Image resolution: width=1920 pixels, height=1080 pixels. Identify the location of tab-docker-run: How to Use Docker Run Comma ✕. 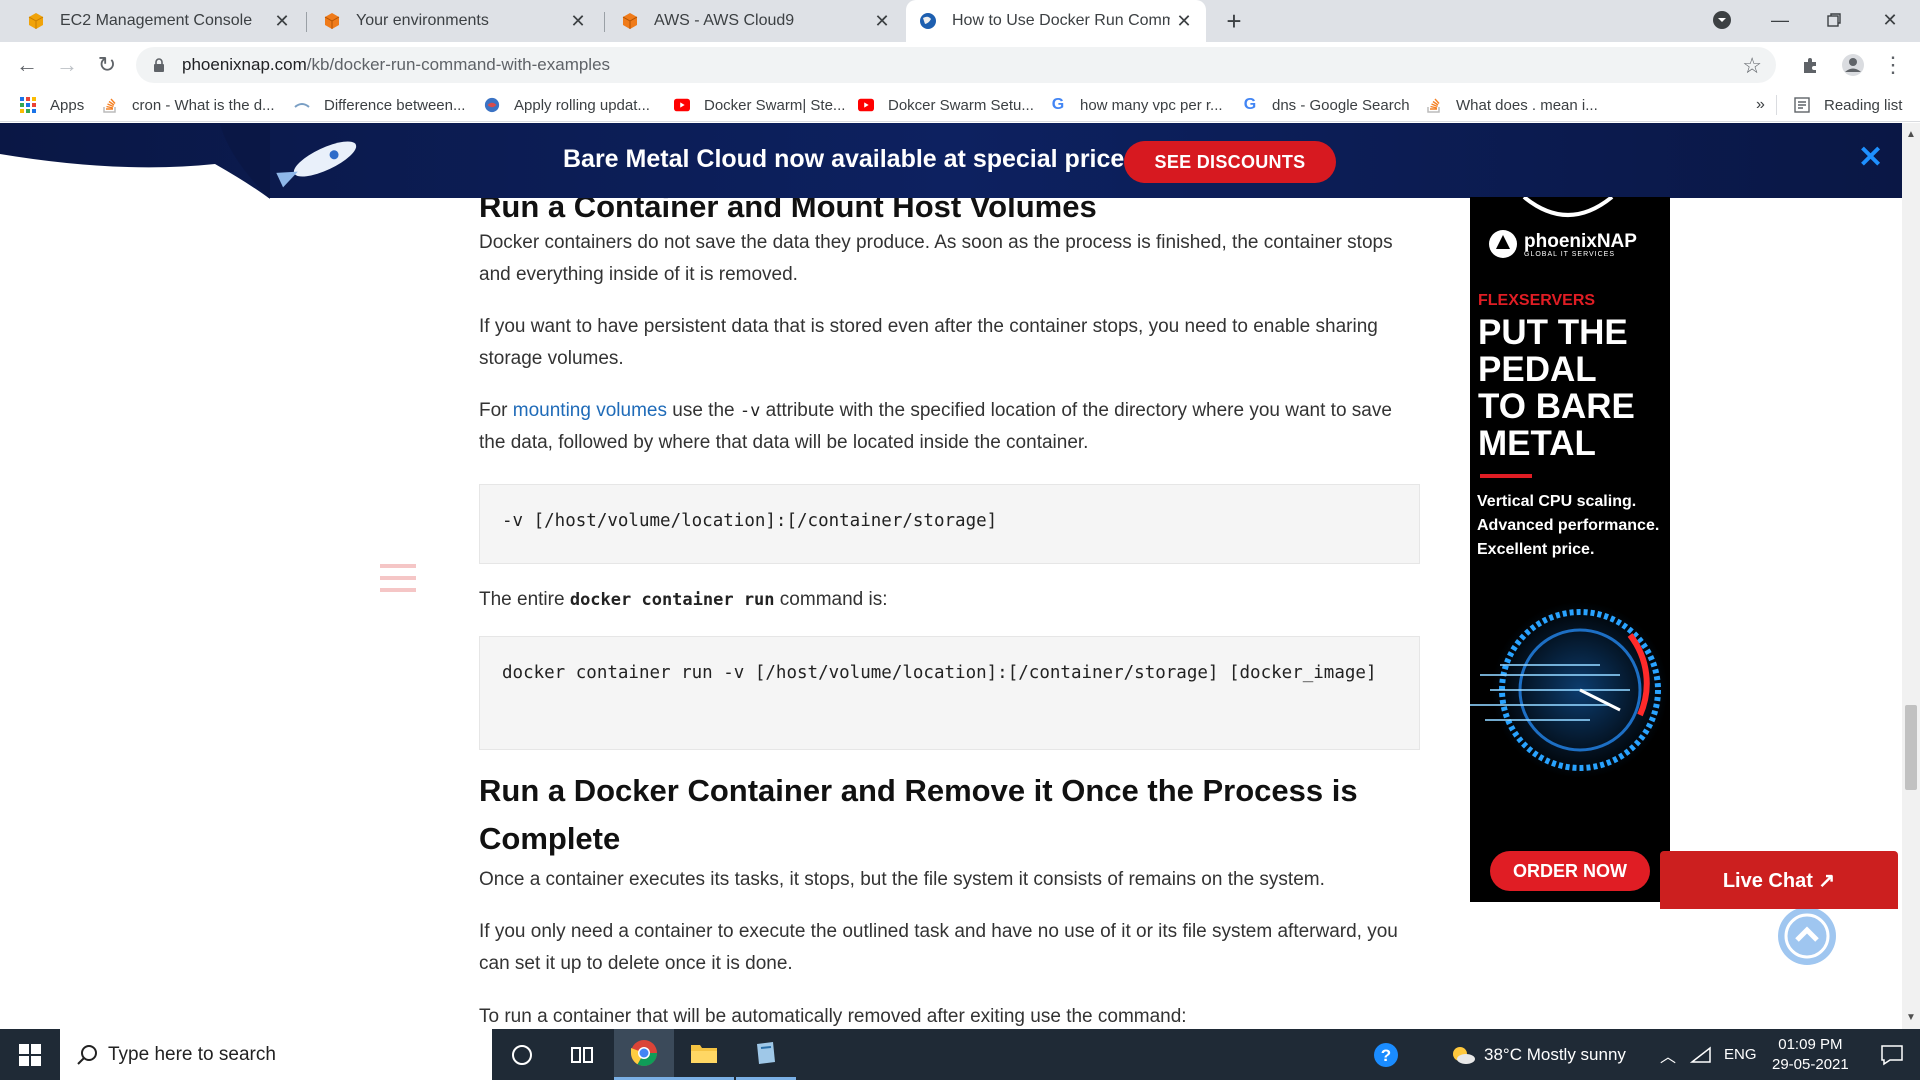
(1056, 21).